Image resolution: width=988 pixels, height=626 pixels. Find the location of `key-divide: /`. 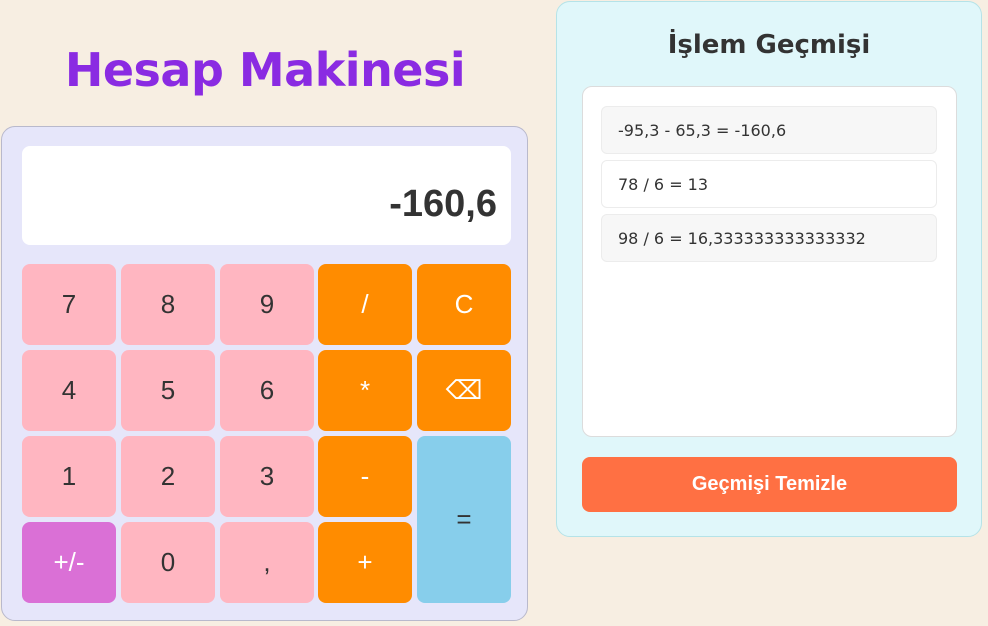

key-divide: / is located at coordinates (365, 304).